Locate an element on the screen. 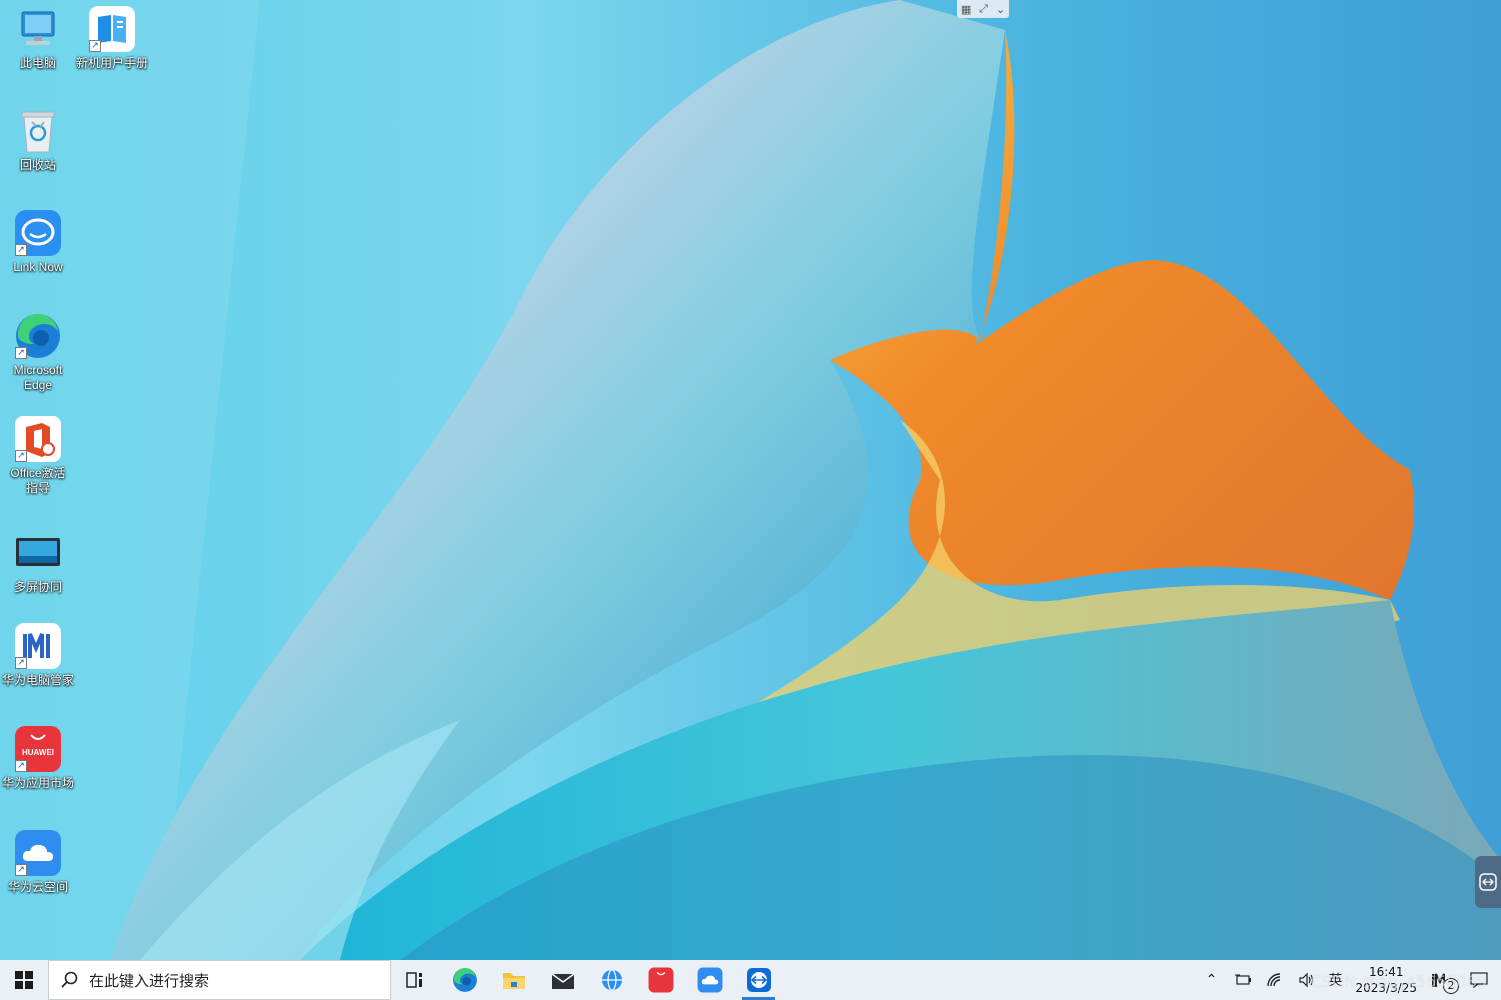  mail-icon is located at coordinates (562, 981).